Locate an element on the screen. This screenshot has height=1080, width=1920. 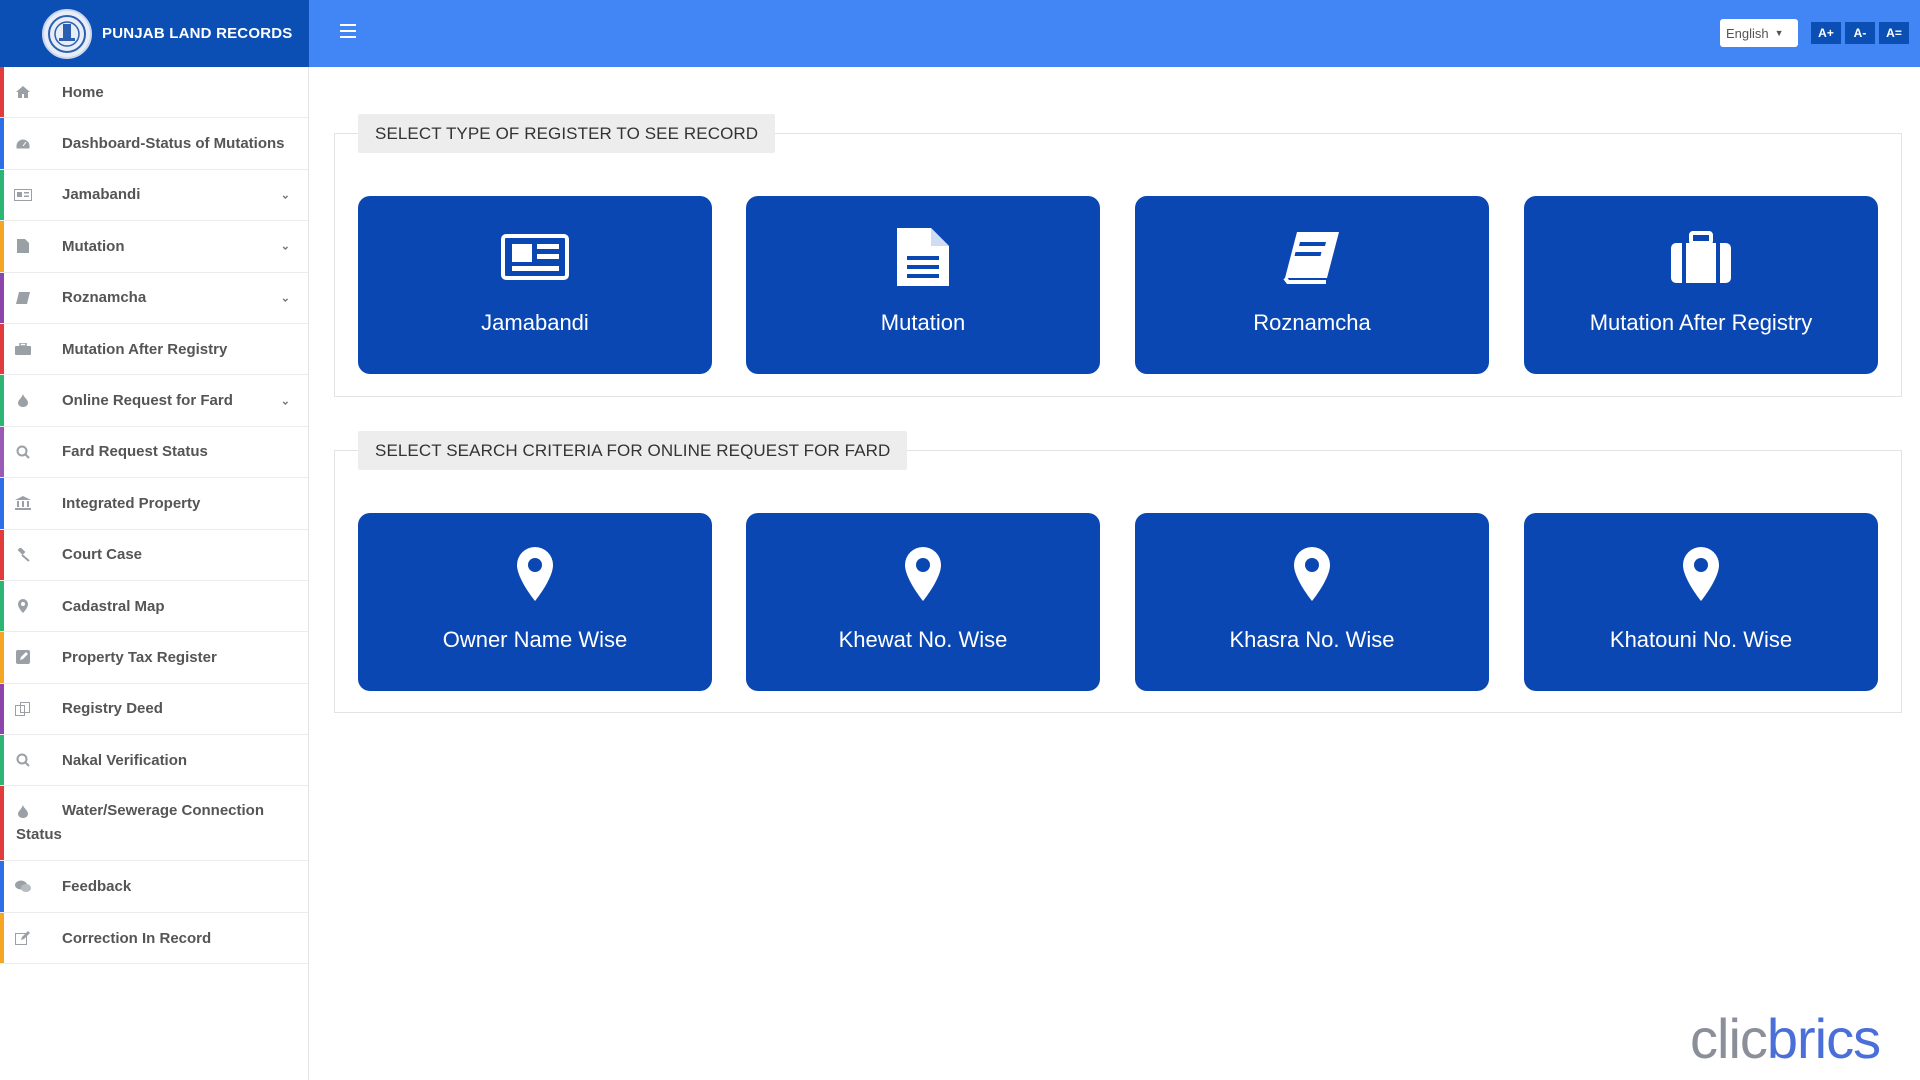
sidebar-item-cadastral-map: Cadastral Map is located at coordinates (154, 606).